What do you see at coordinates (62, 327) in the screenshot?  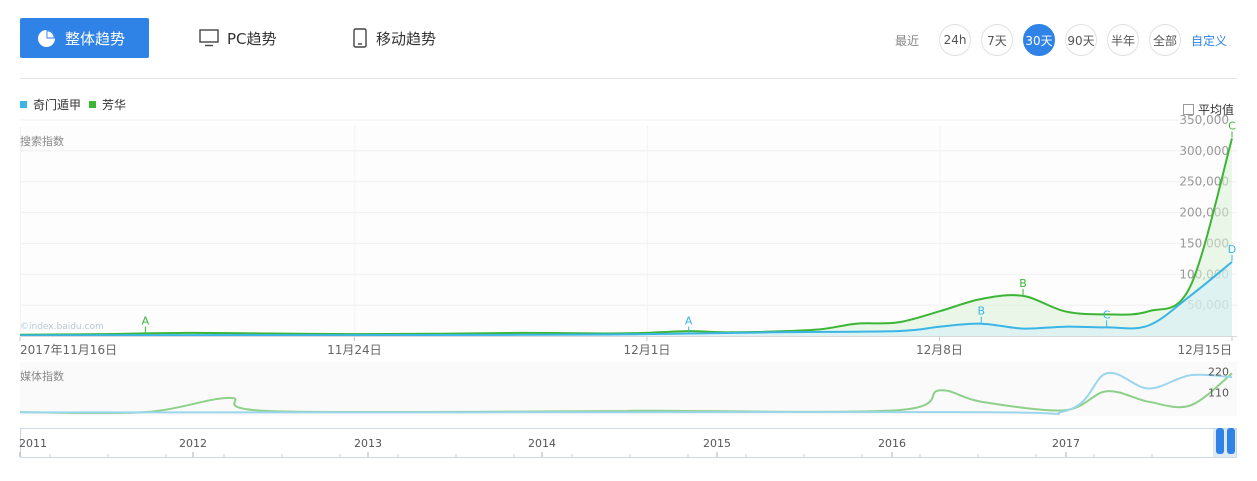 I see `watermark: ©index.baidu.com` at bounding box center [62, 327].